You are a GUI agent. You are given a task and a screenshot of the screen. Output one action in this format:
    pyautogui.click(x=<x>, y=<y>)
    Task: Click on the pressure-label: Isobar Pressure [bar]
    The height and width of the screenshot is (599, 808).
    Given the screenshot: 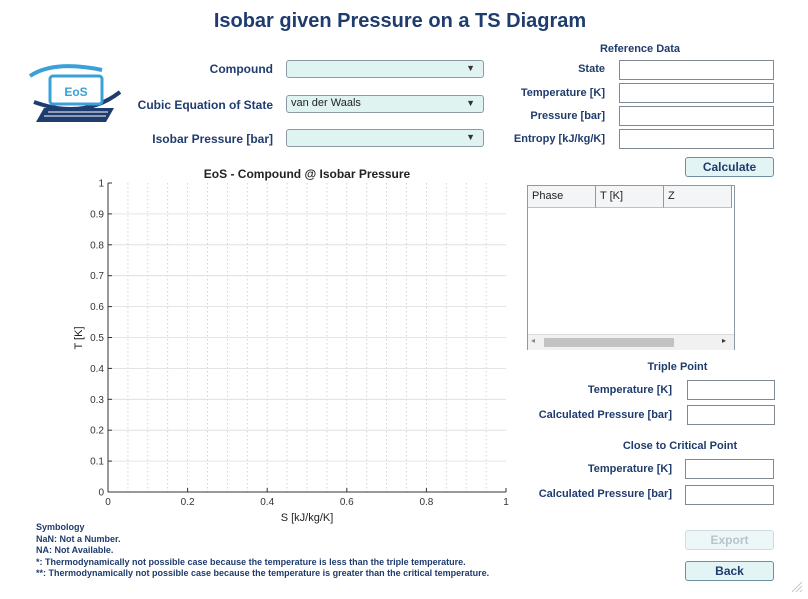 What is the action you would take?
    pyautogui.click(x=212, y=139)
    